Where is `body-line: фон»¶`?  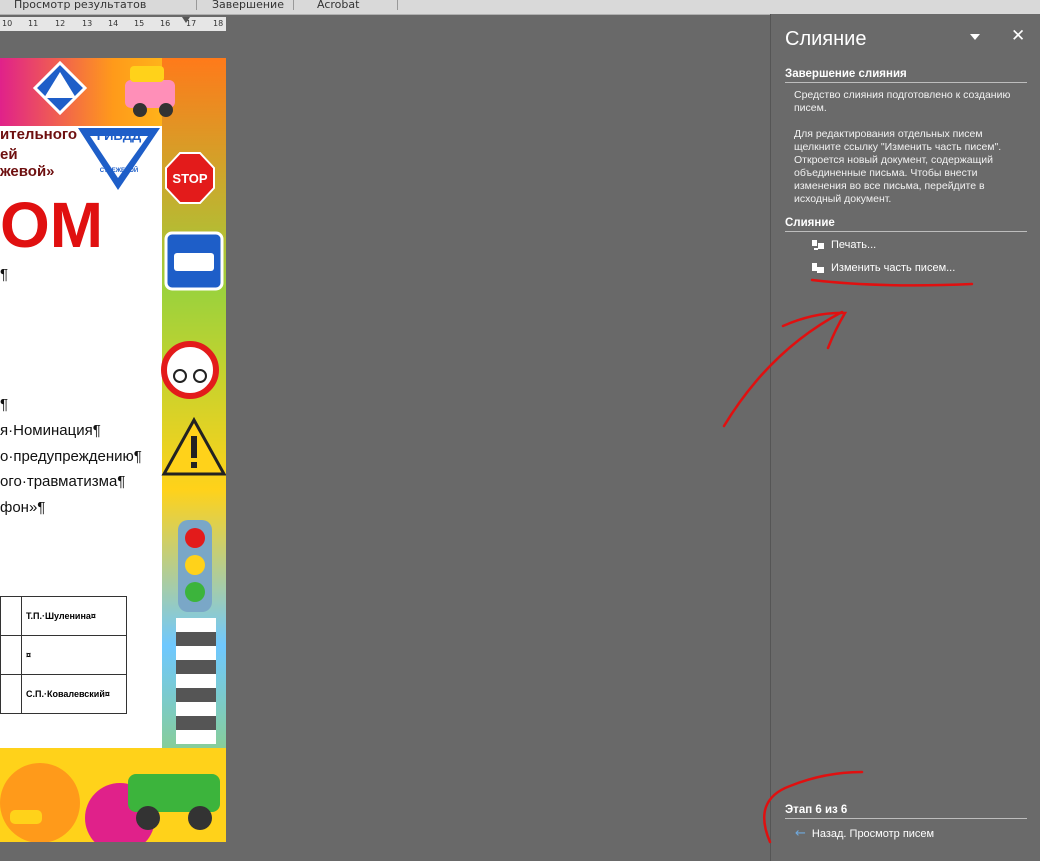
body-line: фон»¶ is located at coordinates (23, 507).